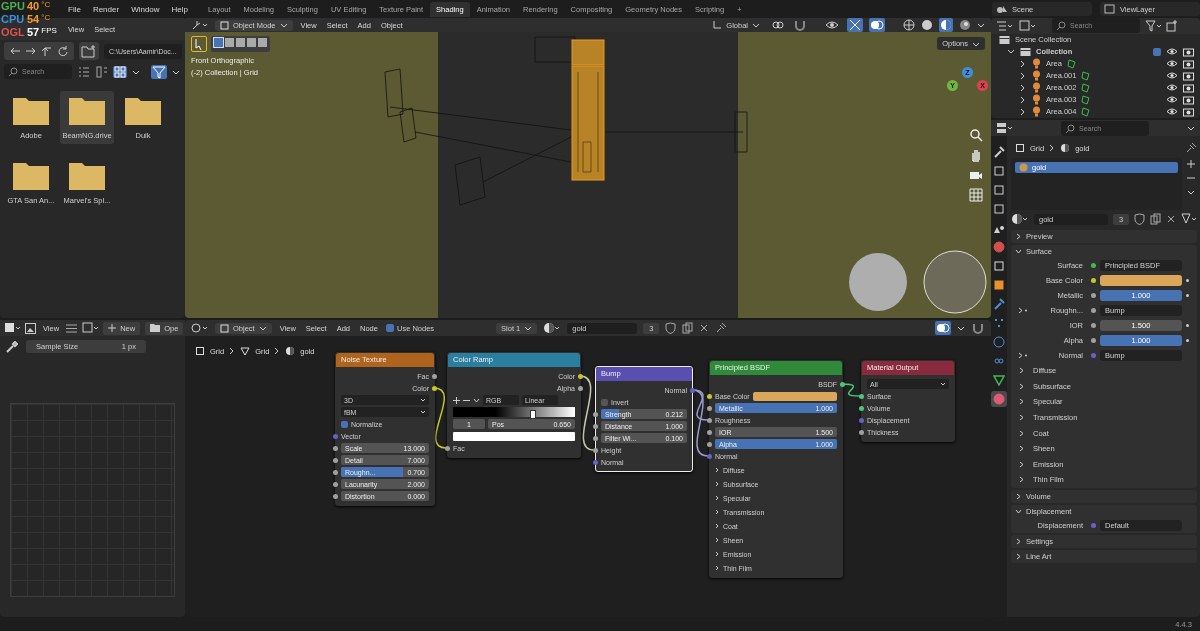  I want to click on hand-icon, so click(976, 155).